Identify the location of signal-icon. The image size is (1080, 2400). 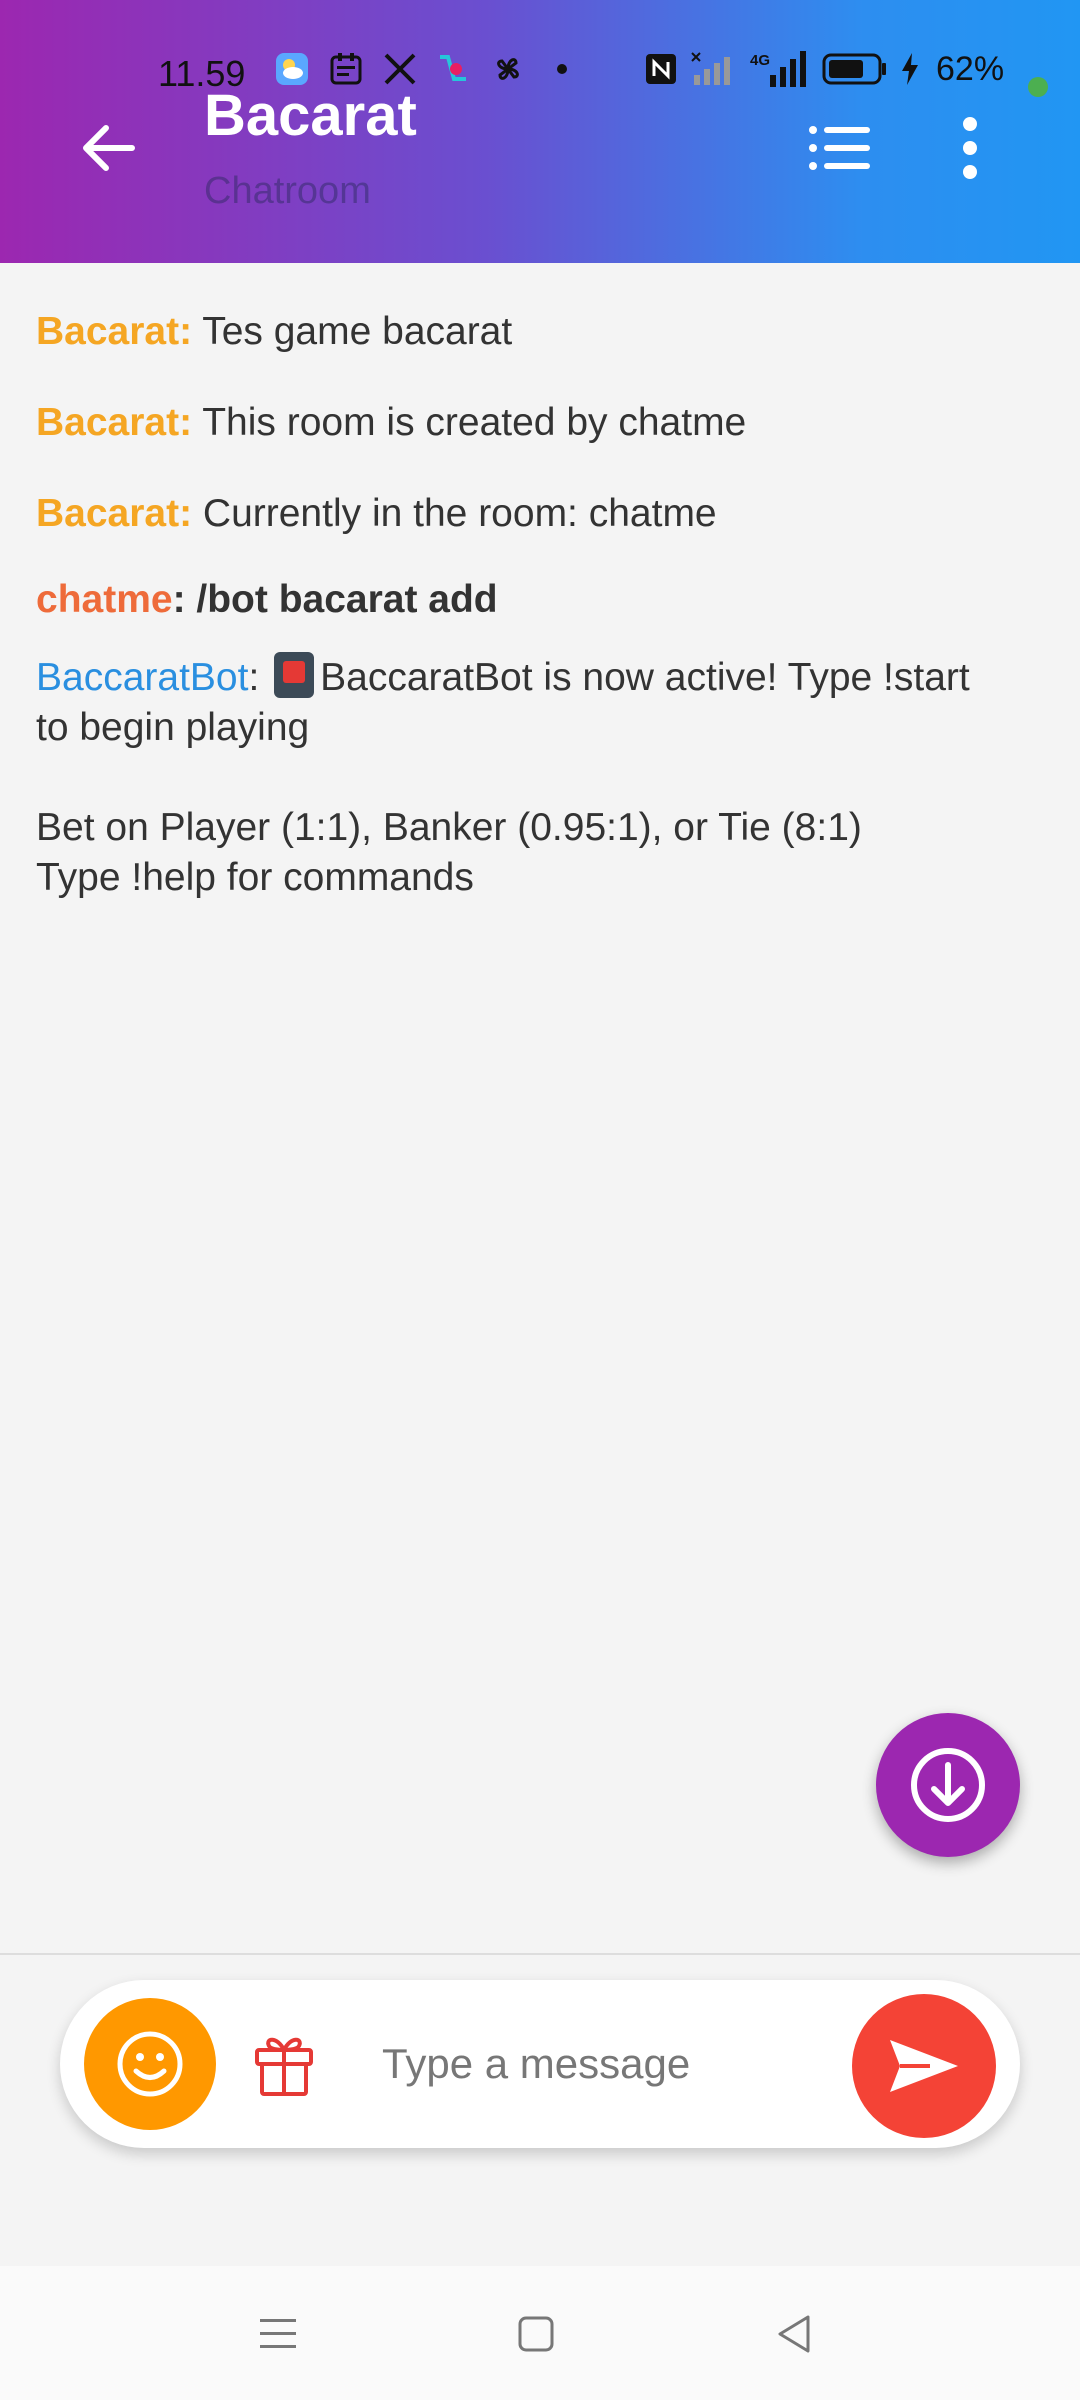
(713, 69).